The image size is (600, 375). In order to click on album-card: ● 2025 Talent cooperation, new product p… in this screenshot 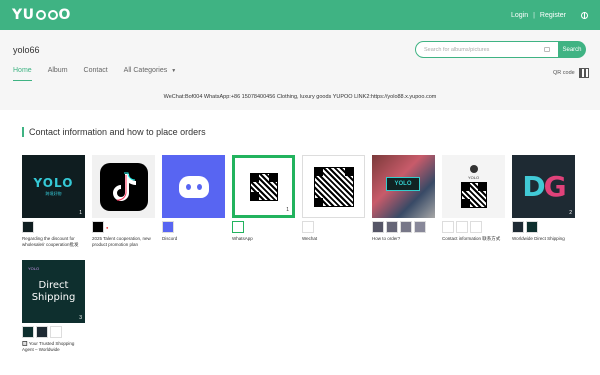, I will do `click(123, 201)`.